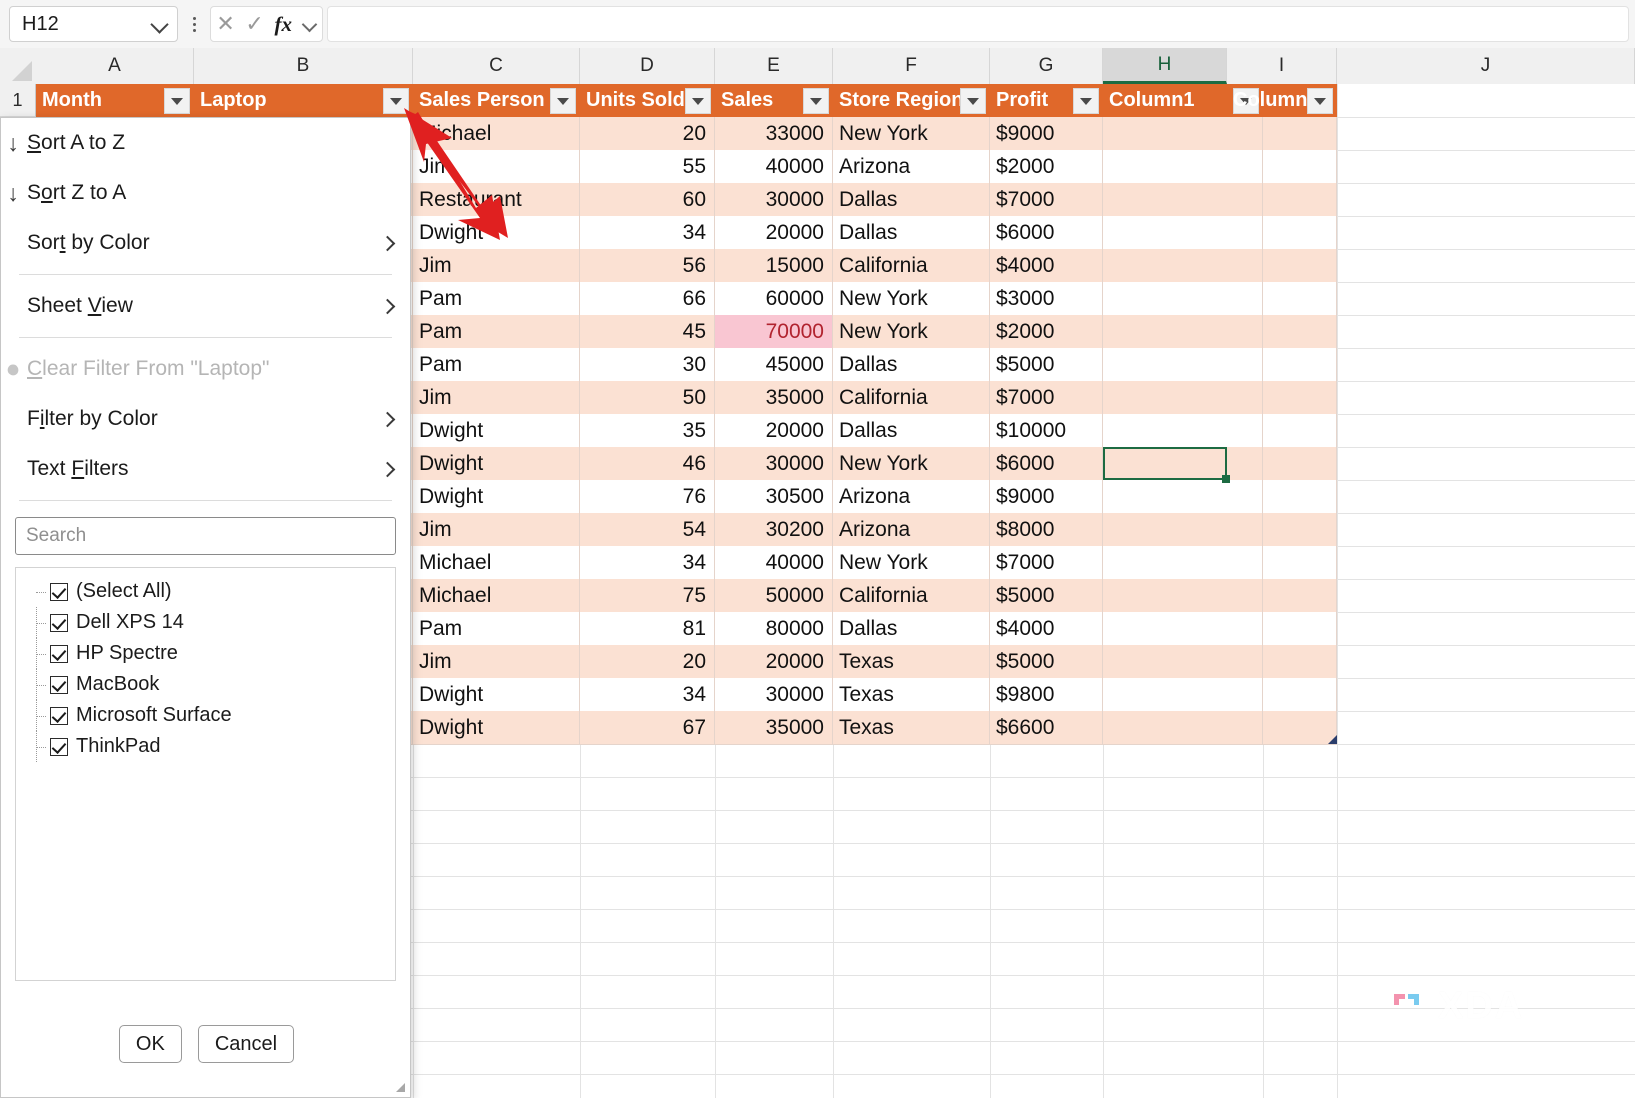 The image size is (1635, 1098). I want to click on filter-button-units-sold, so click(698, 101).